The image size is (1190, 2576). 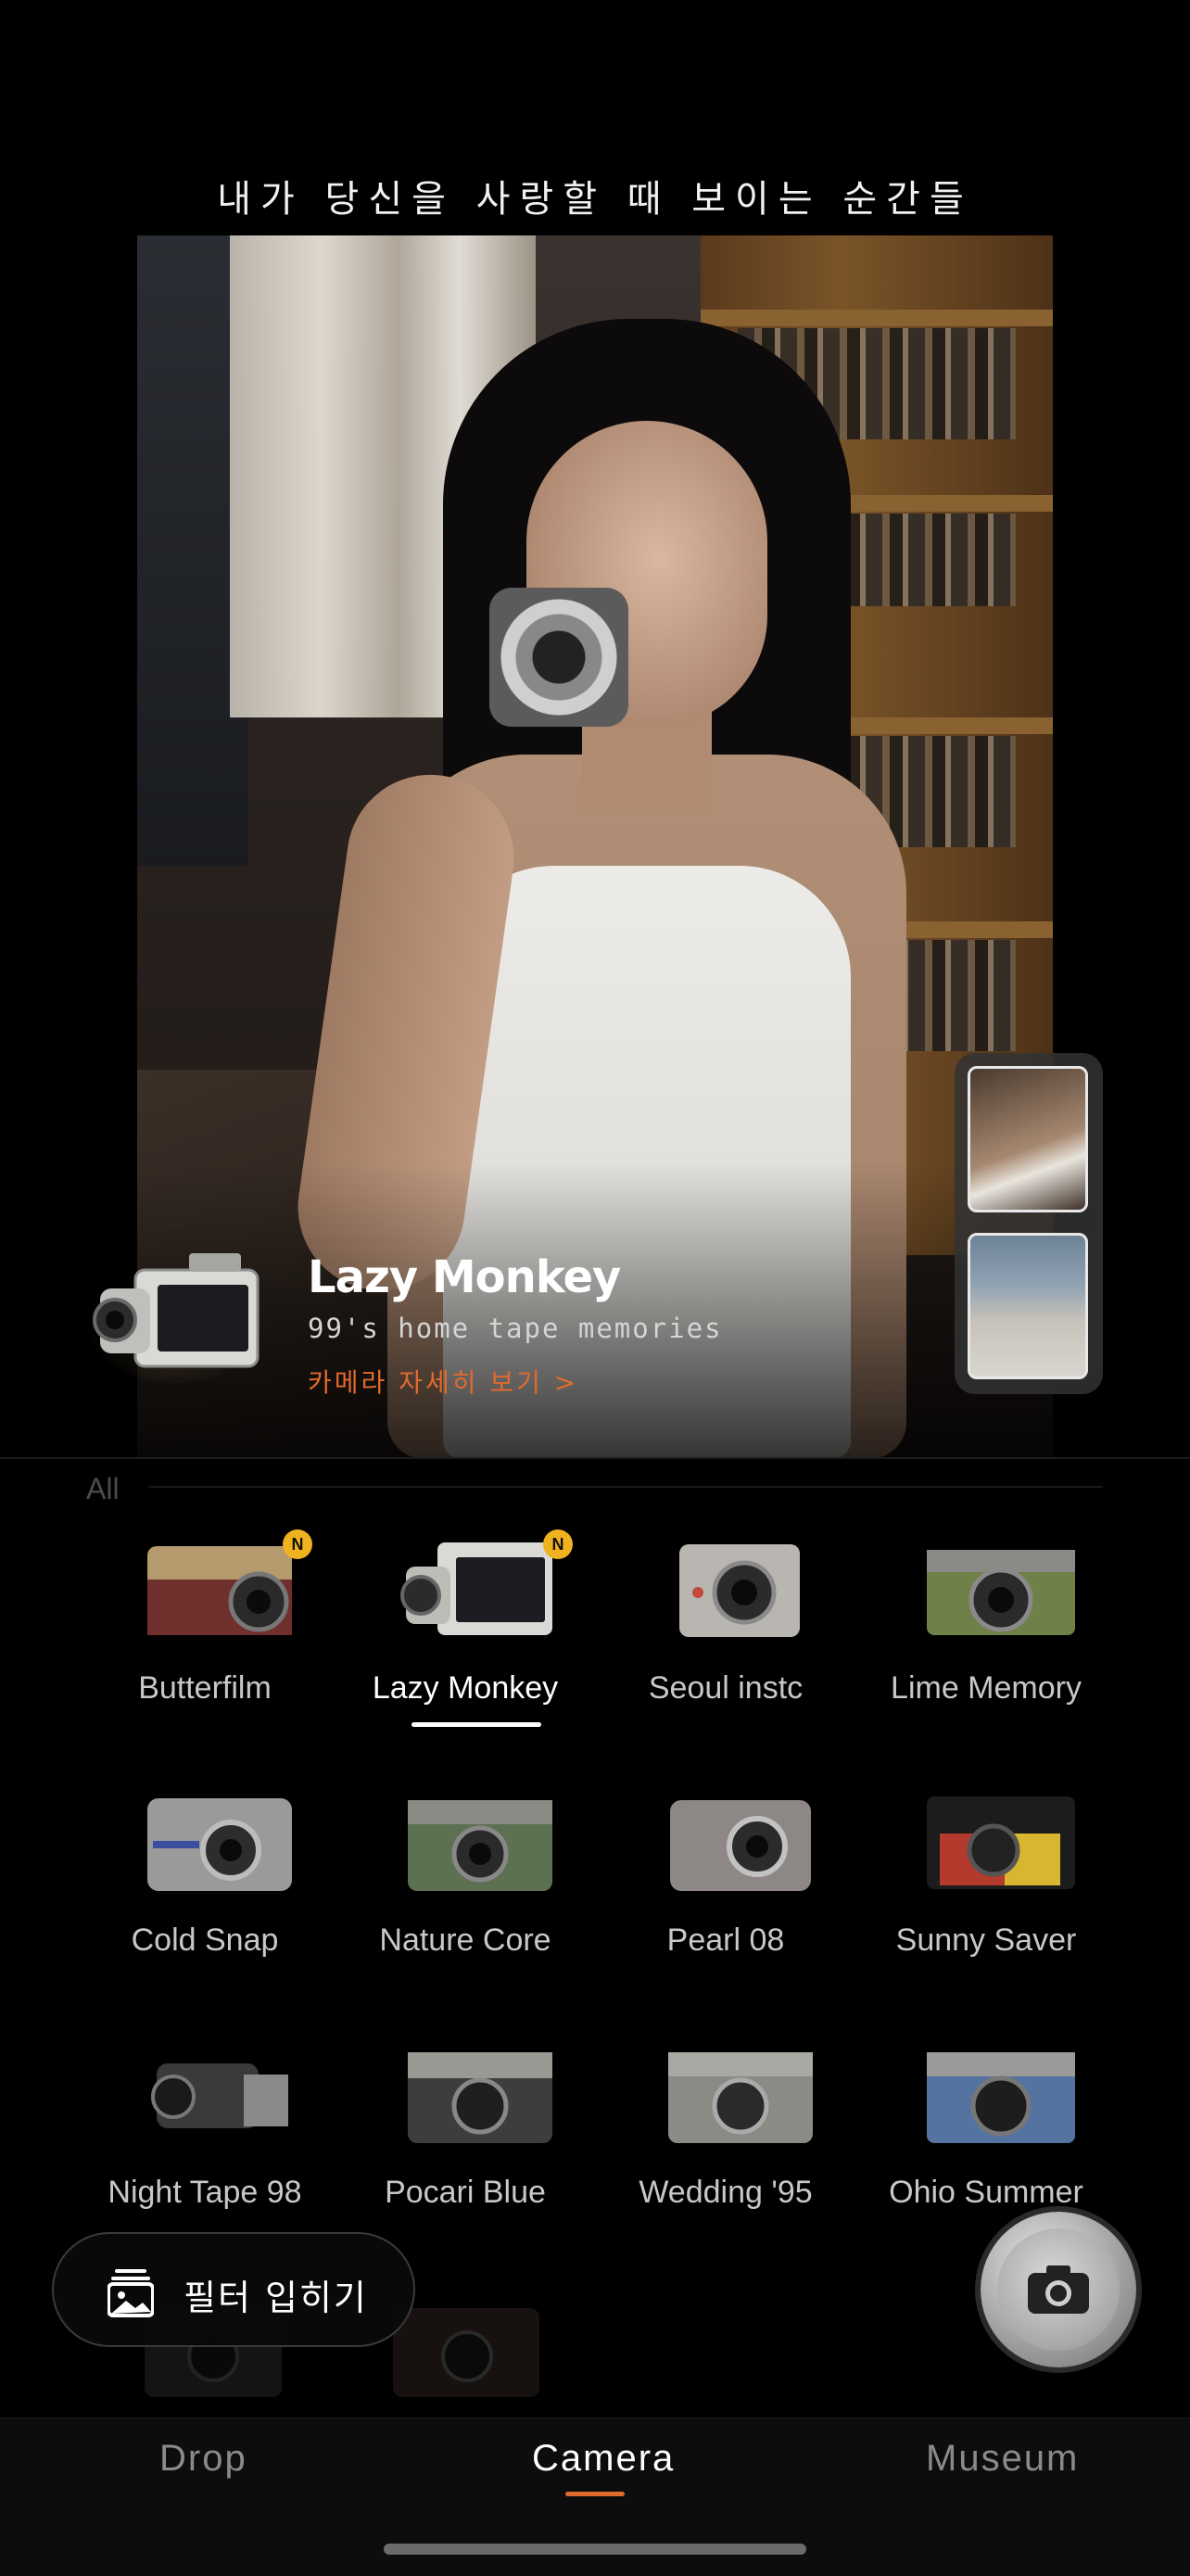 What do you see at coordinates (986, 1940) in the screenshot?
I see `camera-item-label: Sunny Saver` at bounding box center [986, 1940].